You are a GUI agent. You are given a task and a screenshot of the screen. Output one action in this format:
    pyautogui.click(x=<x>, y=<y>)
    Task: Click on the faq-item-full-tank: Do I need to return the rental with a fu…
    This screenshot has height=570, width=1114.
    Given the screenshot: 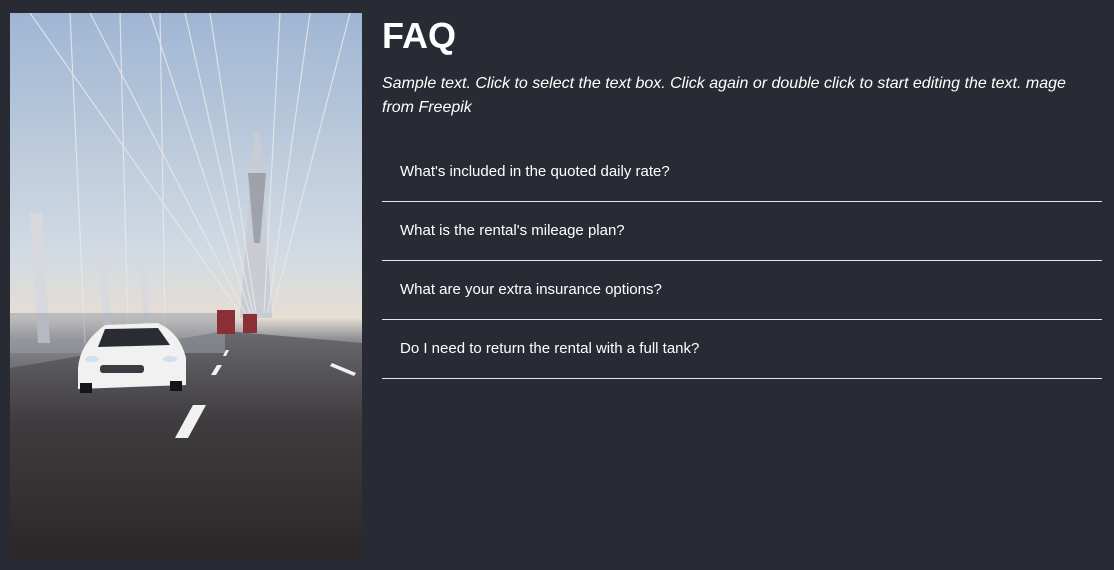 What is the action you would take?
    pyautogui.click(x=742, y=349)
    